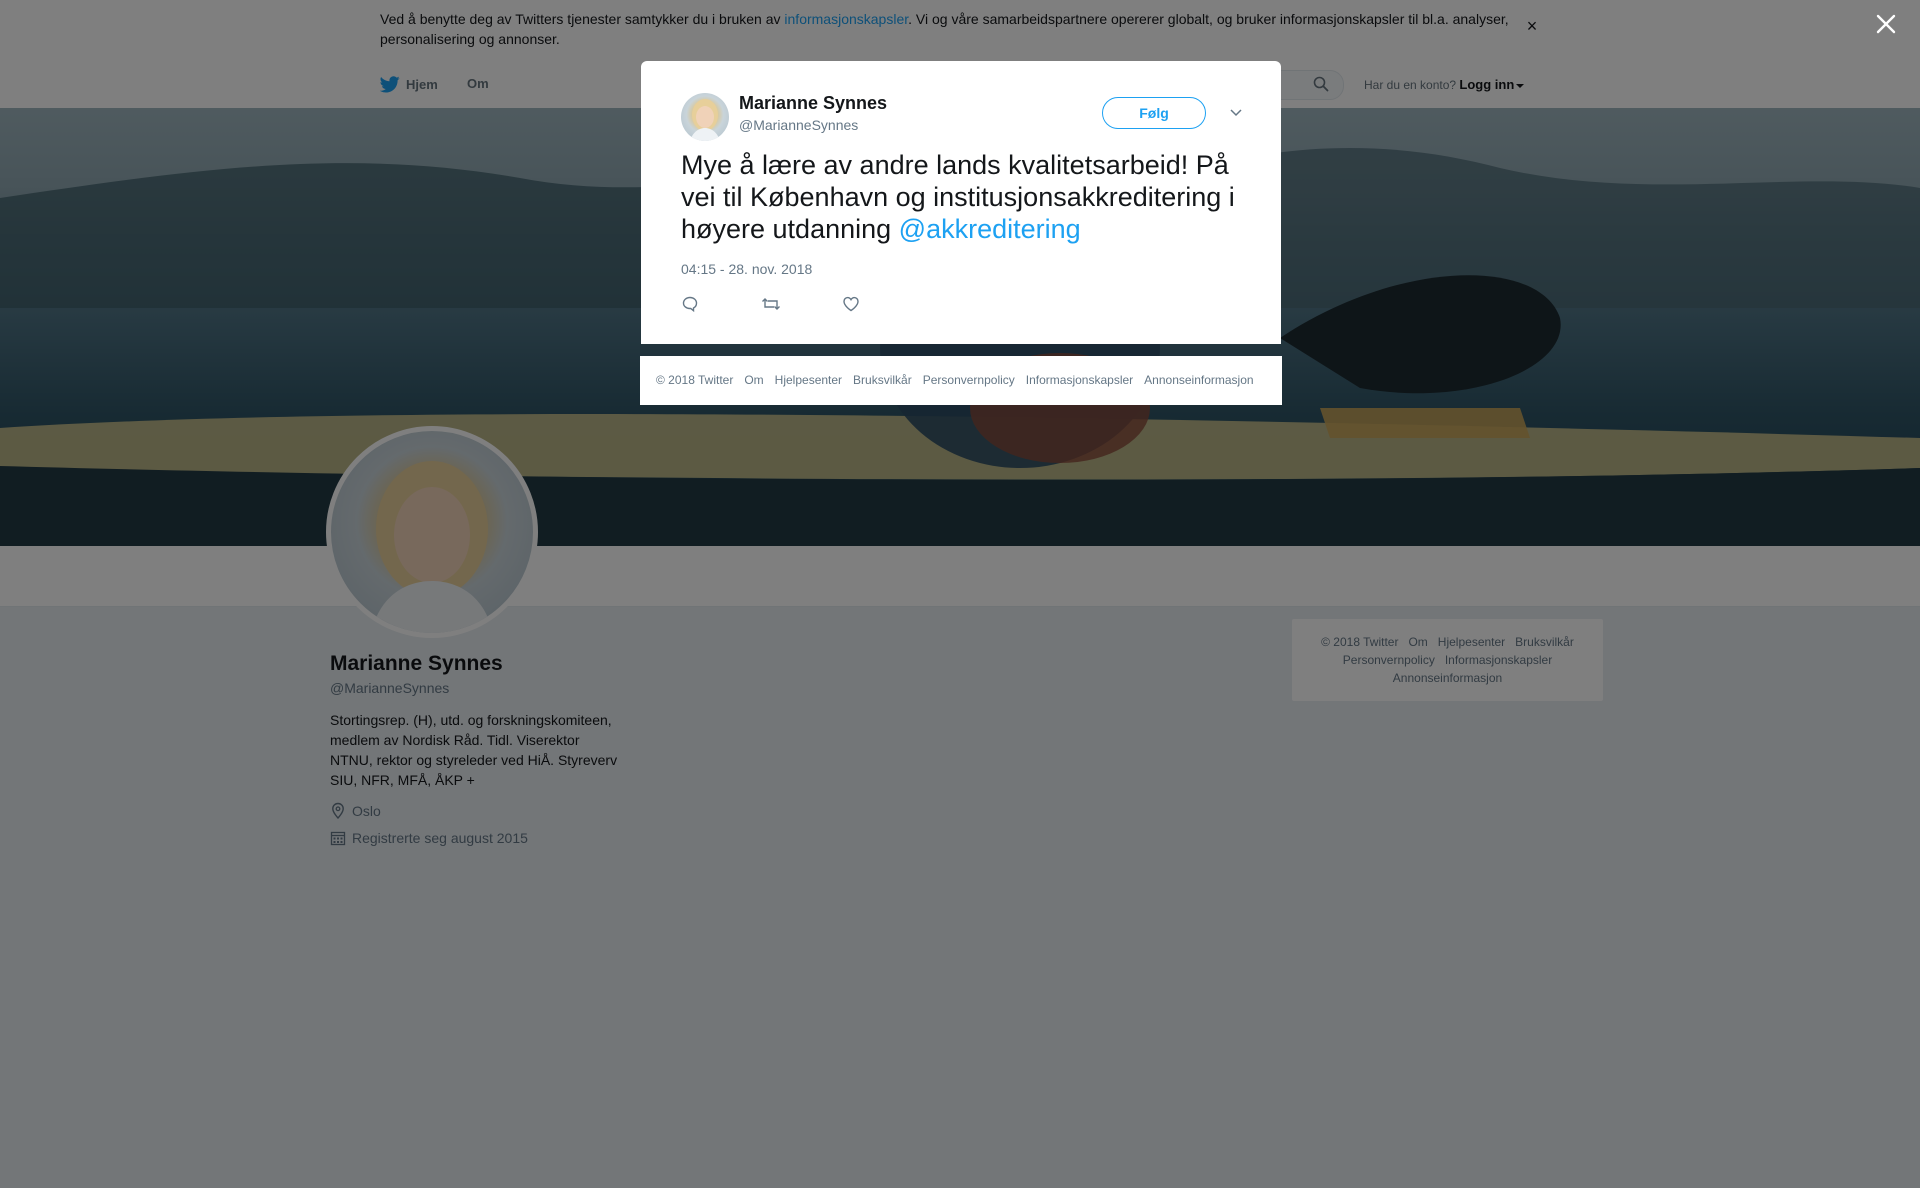 The image size is (1920, 1188). Describe the element at coordinates (771, 304) in the screenshot. I see `retweet-icon` at that location.